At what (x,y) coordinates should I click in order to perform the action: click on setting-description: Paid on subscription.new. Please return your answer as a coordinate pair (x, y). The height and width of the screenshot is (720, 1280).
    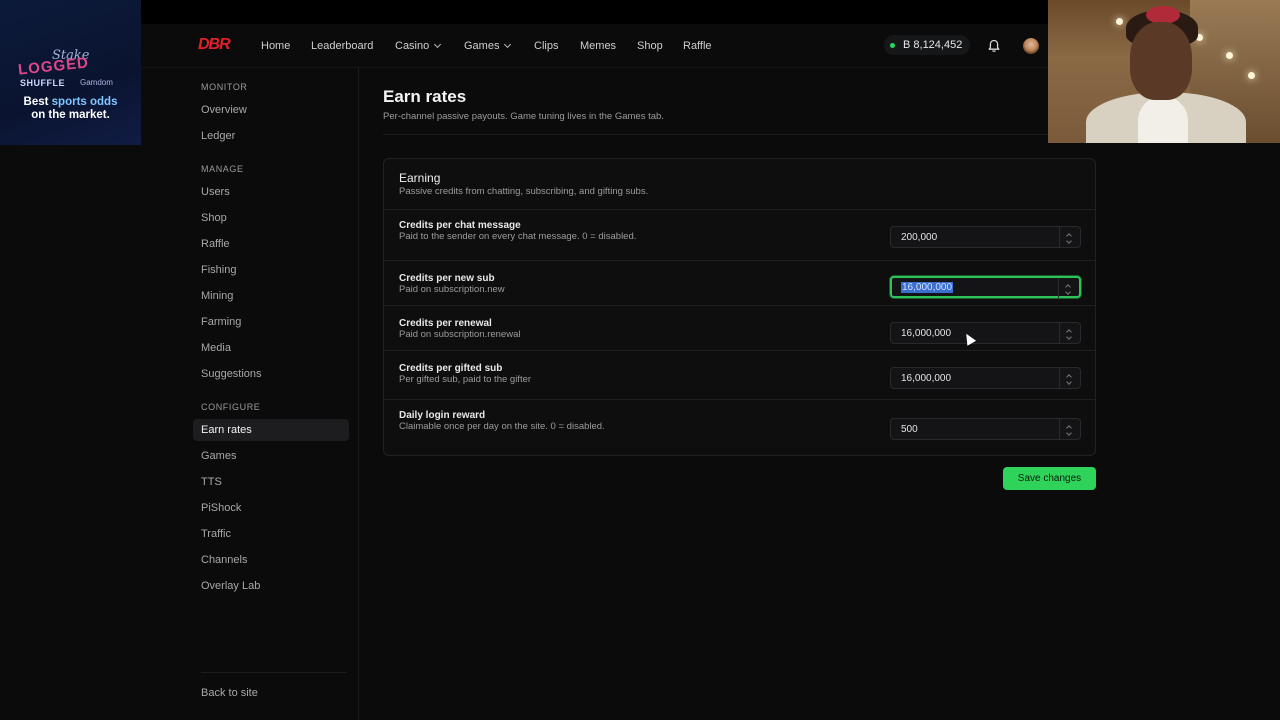
    Looking at the image, I should click on (452, 289).